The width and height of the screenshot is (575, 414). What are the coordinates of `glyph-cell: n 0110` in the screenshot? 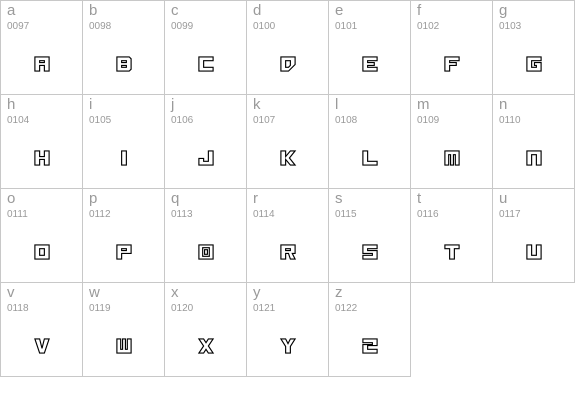 It's located at (534, 142).